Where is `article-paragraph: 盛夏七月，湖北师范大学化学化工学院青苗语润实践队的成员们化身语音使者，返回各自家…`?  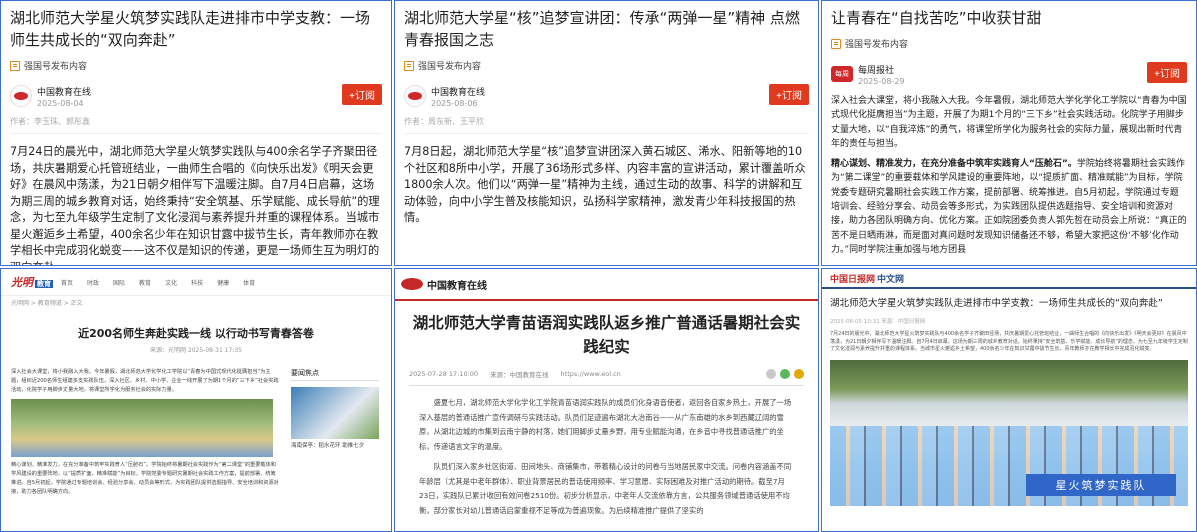
article-paragraph: 盛夏七月，湖北师范大学化学化工学院青苗语润实践队的成员们化身语音使者，返回各自家… is located at coordinates (605, 424).